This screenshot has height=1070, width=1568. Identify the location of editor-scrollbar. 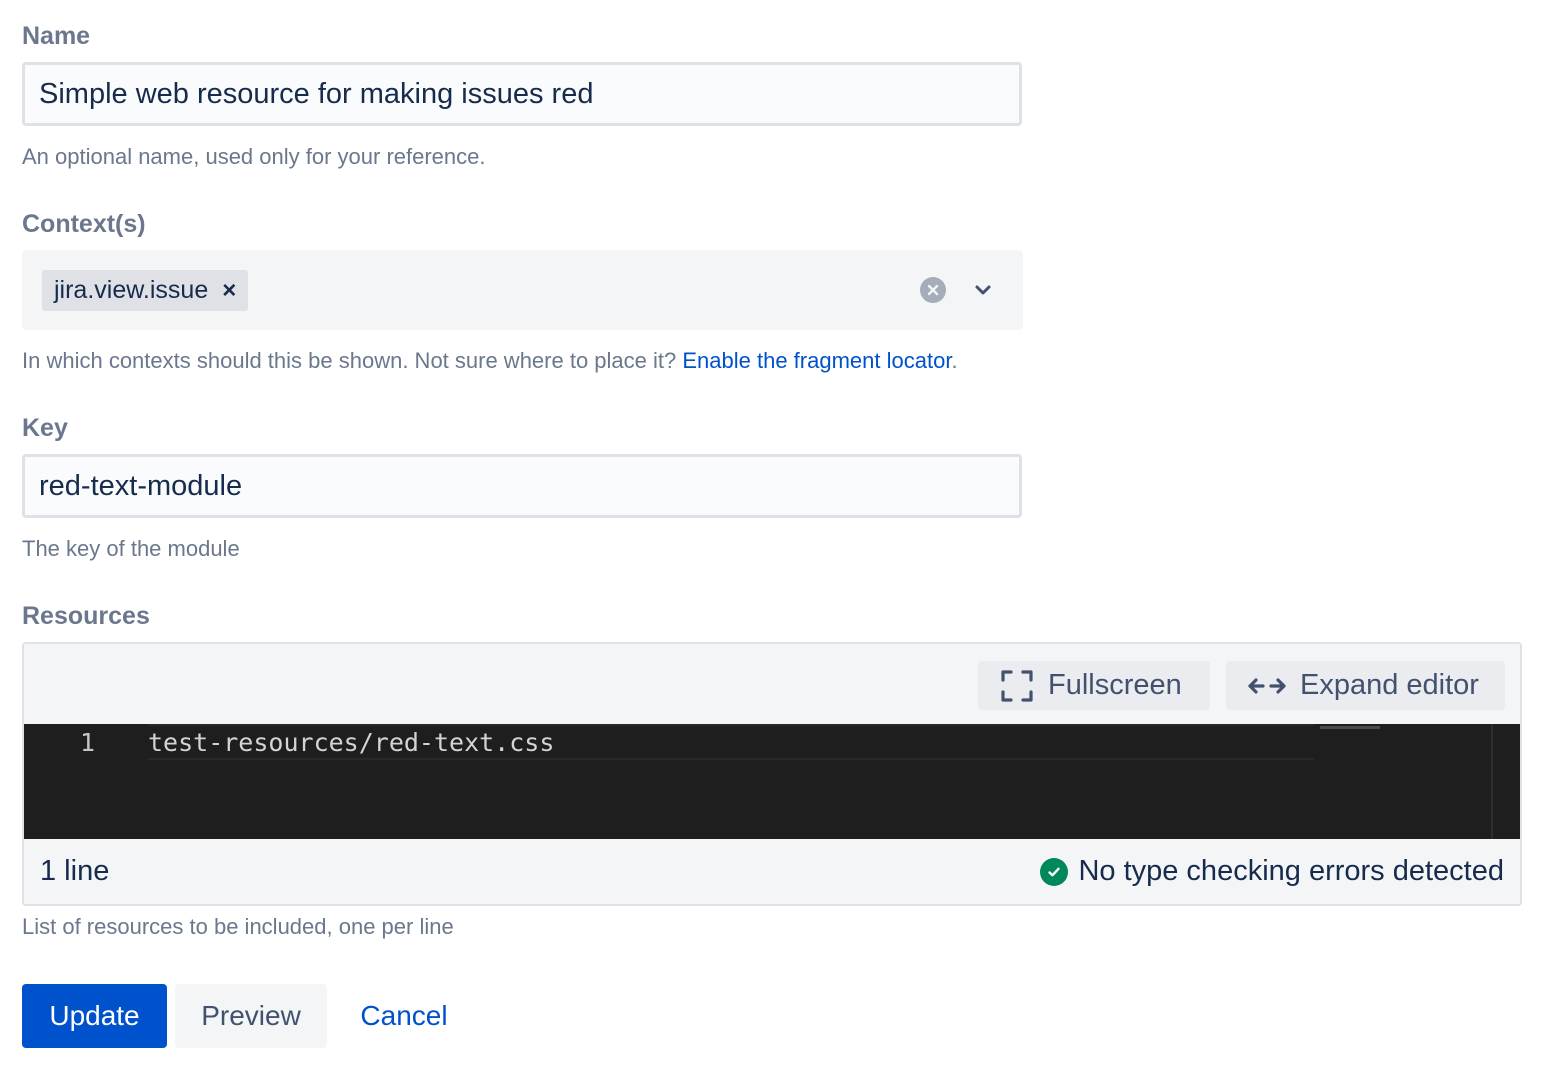
(1492, 781).